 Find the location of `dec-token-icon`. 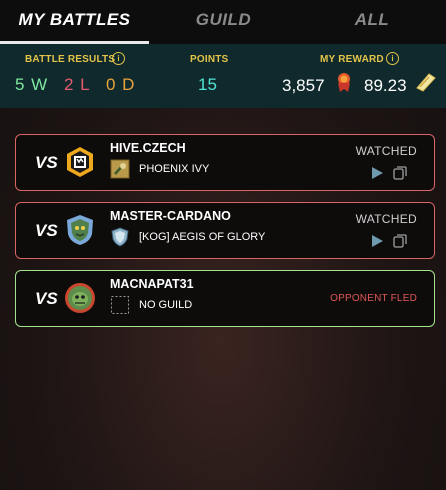

dec-token-icon is located at coordinates (344, 82).